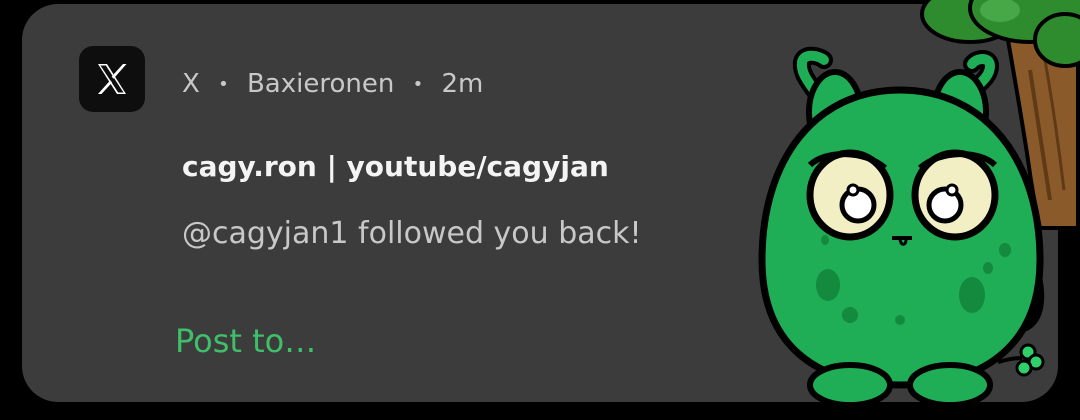 The image size is (1080, 420). I want to click on notification-header: X • Baxieronen • 2m, so click(332, 84).